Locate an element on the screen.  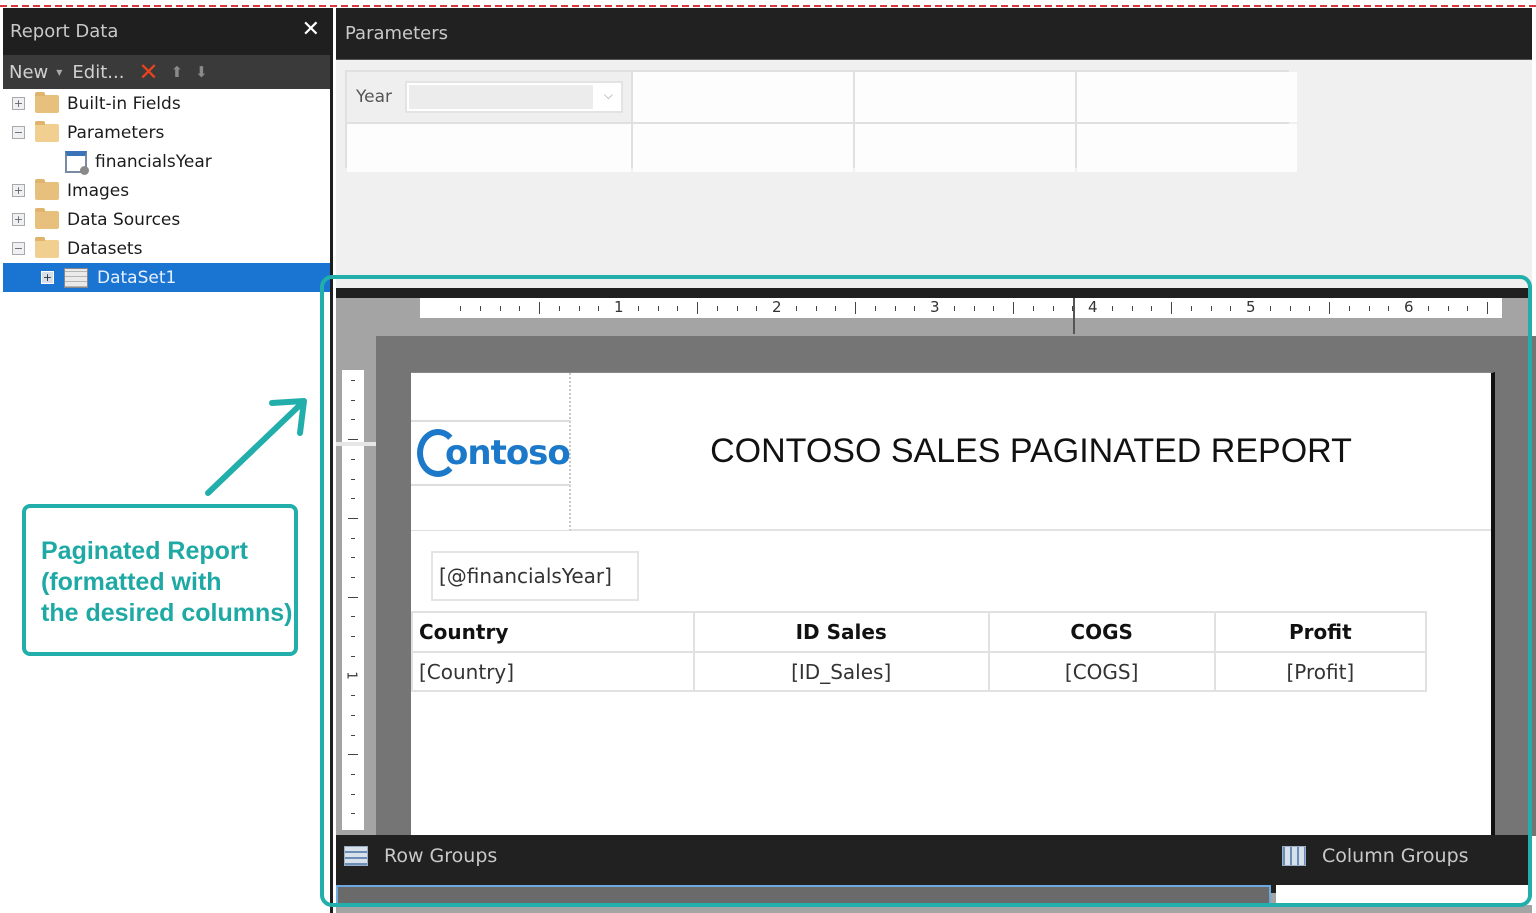
ruler-label: 6 is located at coordinates (1409, 307).